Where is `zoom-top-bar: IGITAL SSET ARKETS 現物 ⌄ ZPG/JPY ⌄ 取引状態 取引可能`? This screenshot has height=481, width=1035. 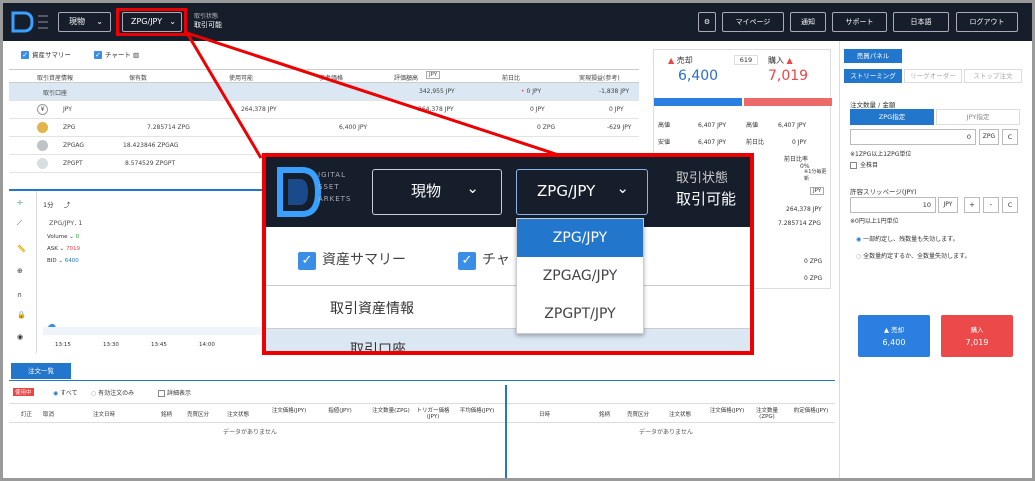
zoom-top-bar: IGITAL SSET ARKETS 現物 ⌄ ZPG/JPY ⌄ 取引状態 取引可能 is located at coordinates (508, 192).